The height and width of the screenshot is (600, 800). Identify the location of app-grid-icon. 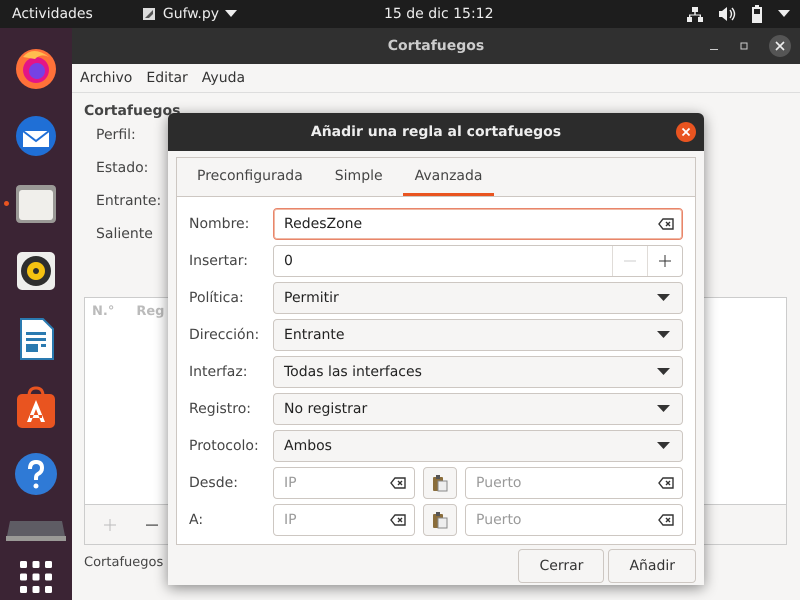
(36, 577).